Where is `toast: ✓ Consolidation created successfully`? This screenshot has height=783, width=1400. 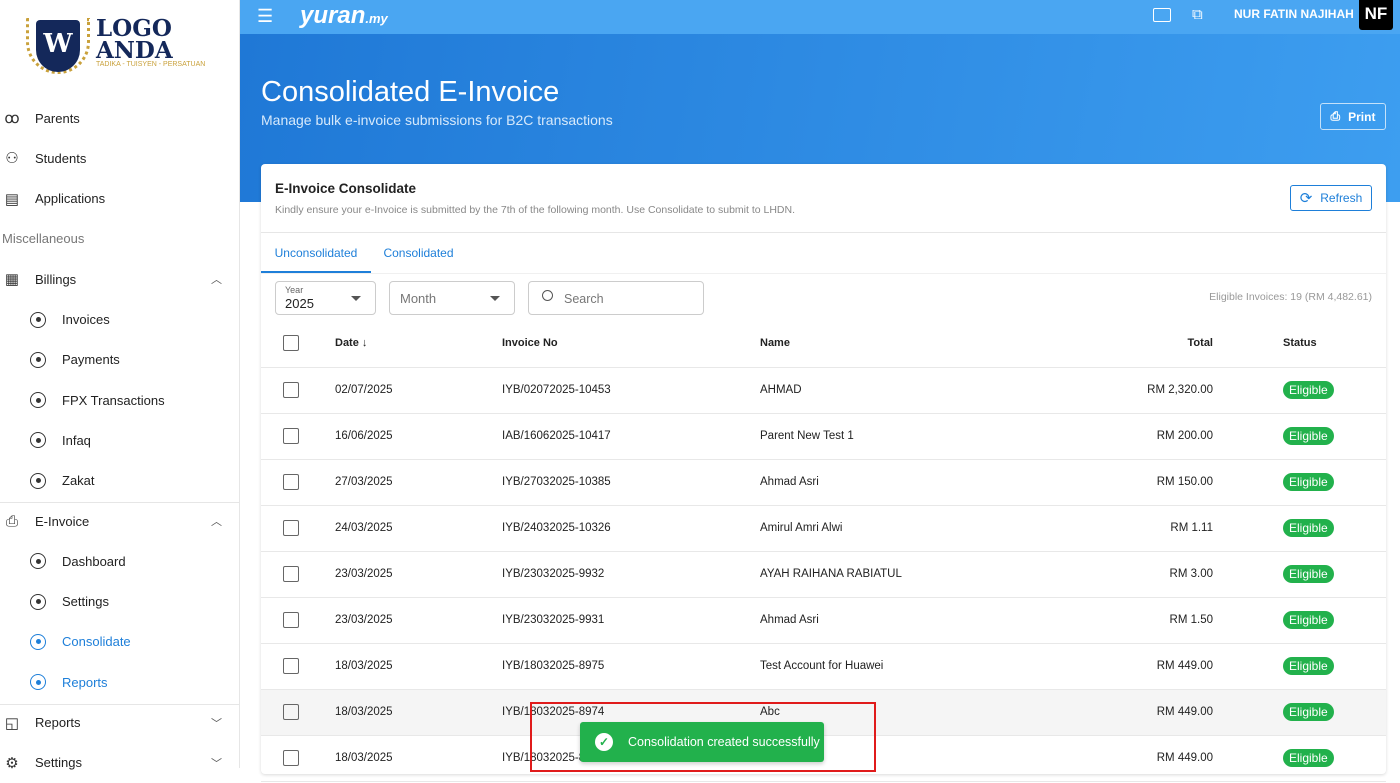 toast: ✓ Consolidation created successfully is located at coordinates (702, 742).